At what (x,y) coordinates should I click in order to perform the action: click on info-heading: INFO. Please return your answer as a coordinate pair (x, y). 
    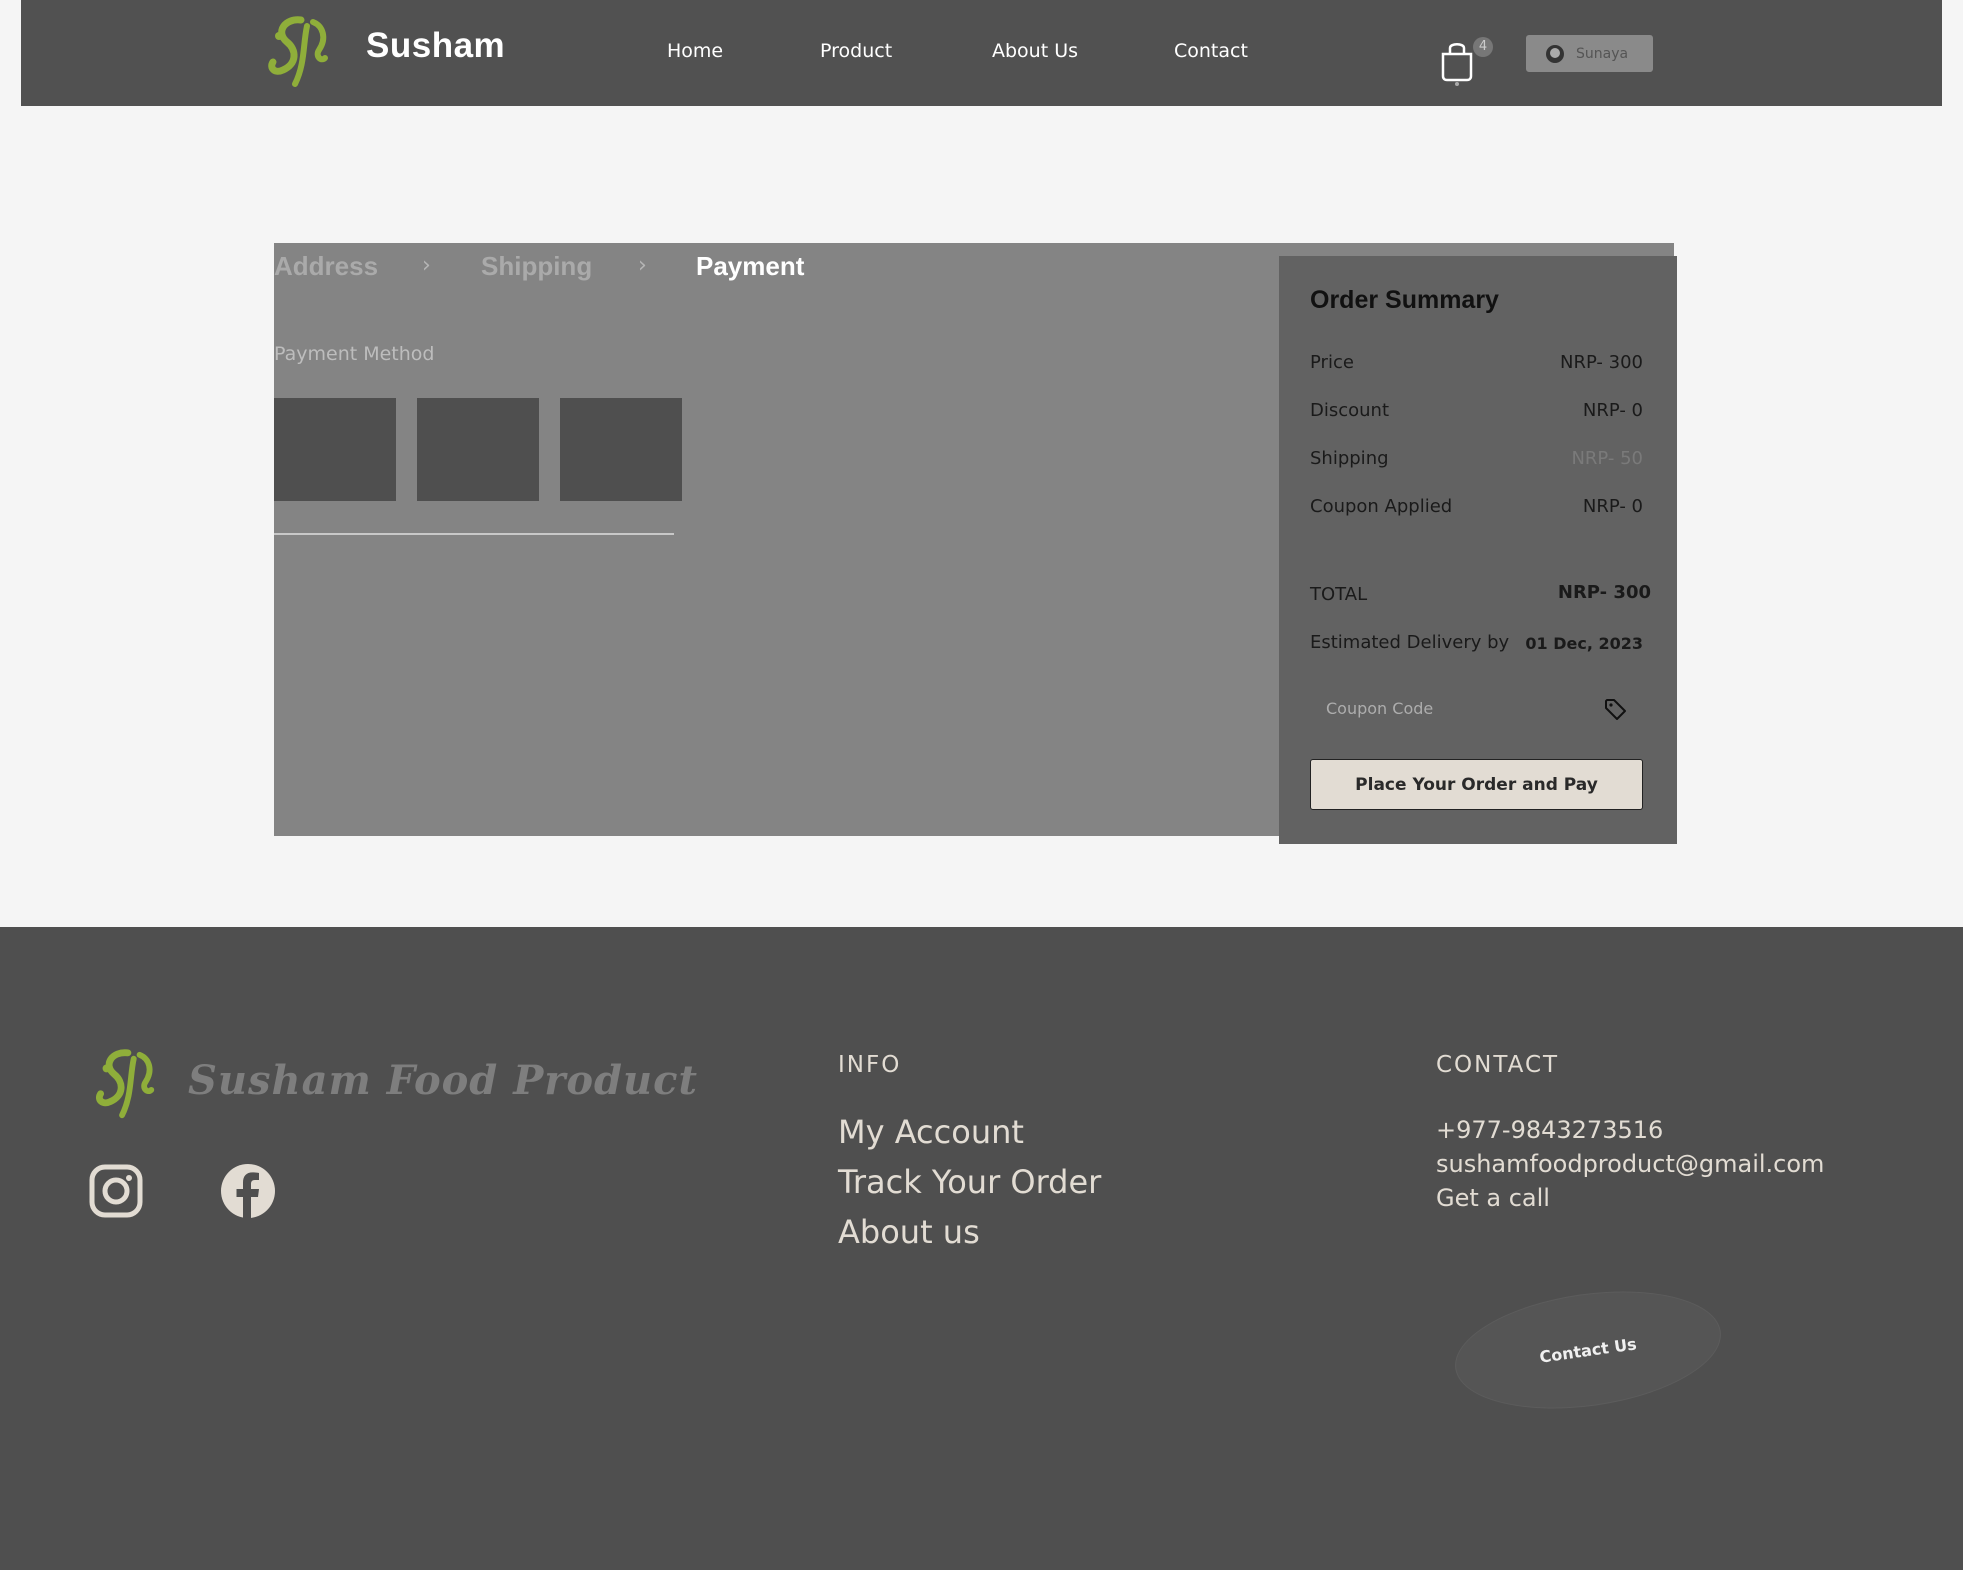
    Looking at the image, I should click on (870, 1065).